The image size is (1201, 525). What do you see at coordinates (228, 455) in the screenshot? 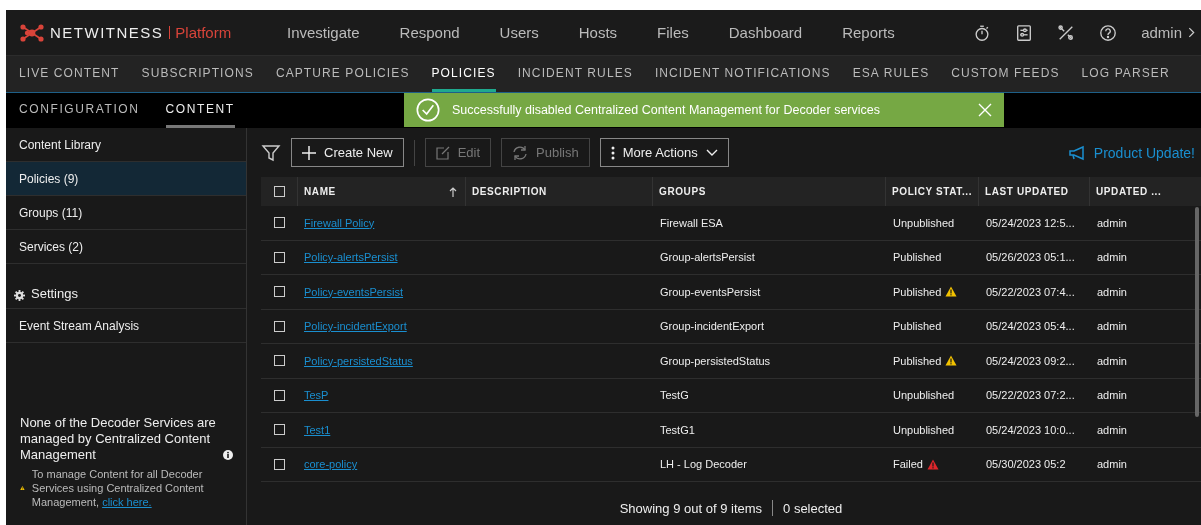
I see `info-icon` at bounding box center [228, 455].